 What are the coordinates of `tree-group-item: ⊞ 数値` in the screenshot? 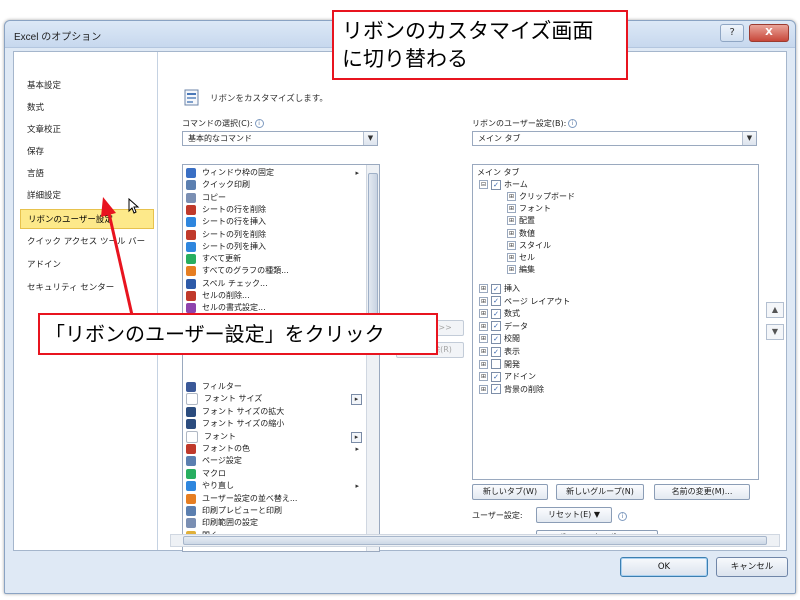 It's located at (521, 234).